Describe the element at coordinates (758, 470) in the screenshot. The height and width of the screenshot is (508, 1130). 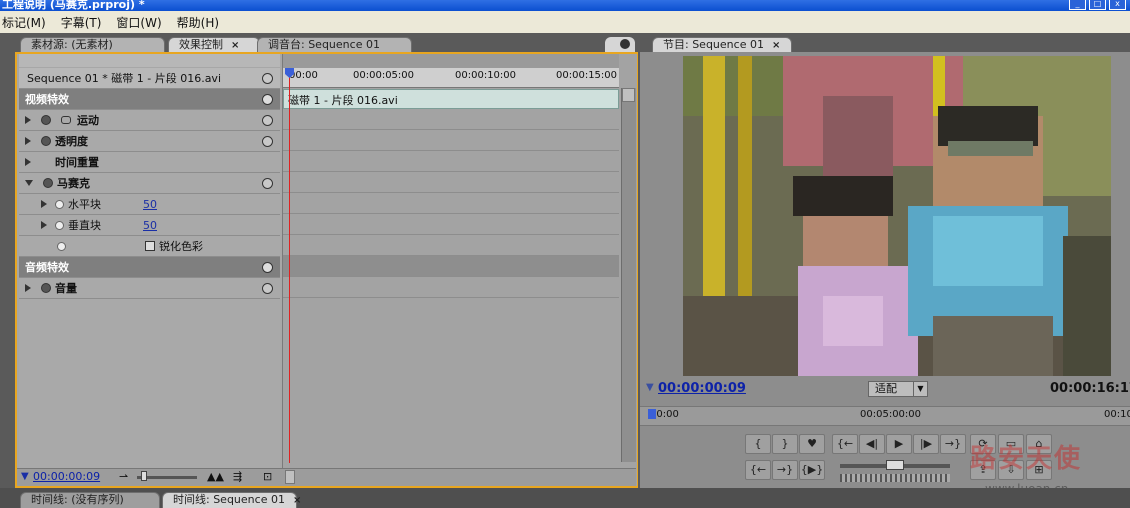
I see `go-to-prev-edit-button: {←` at that location.